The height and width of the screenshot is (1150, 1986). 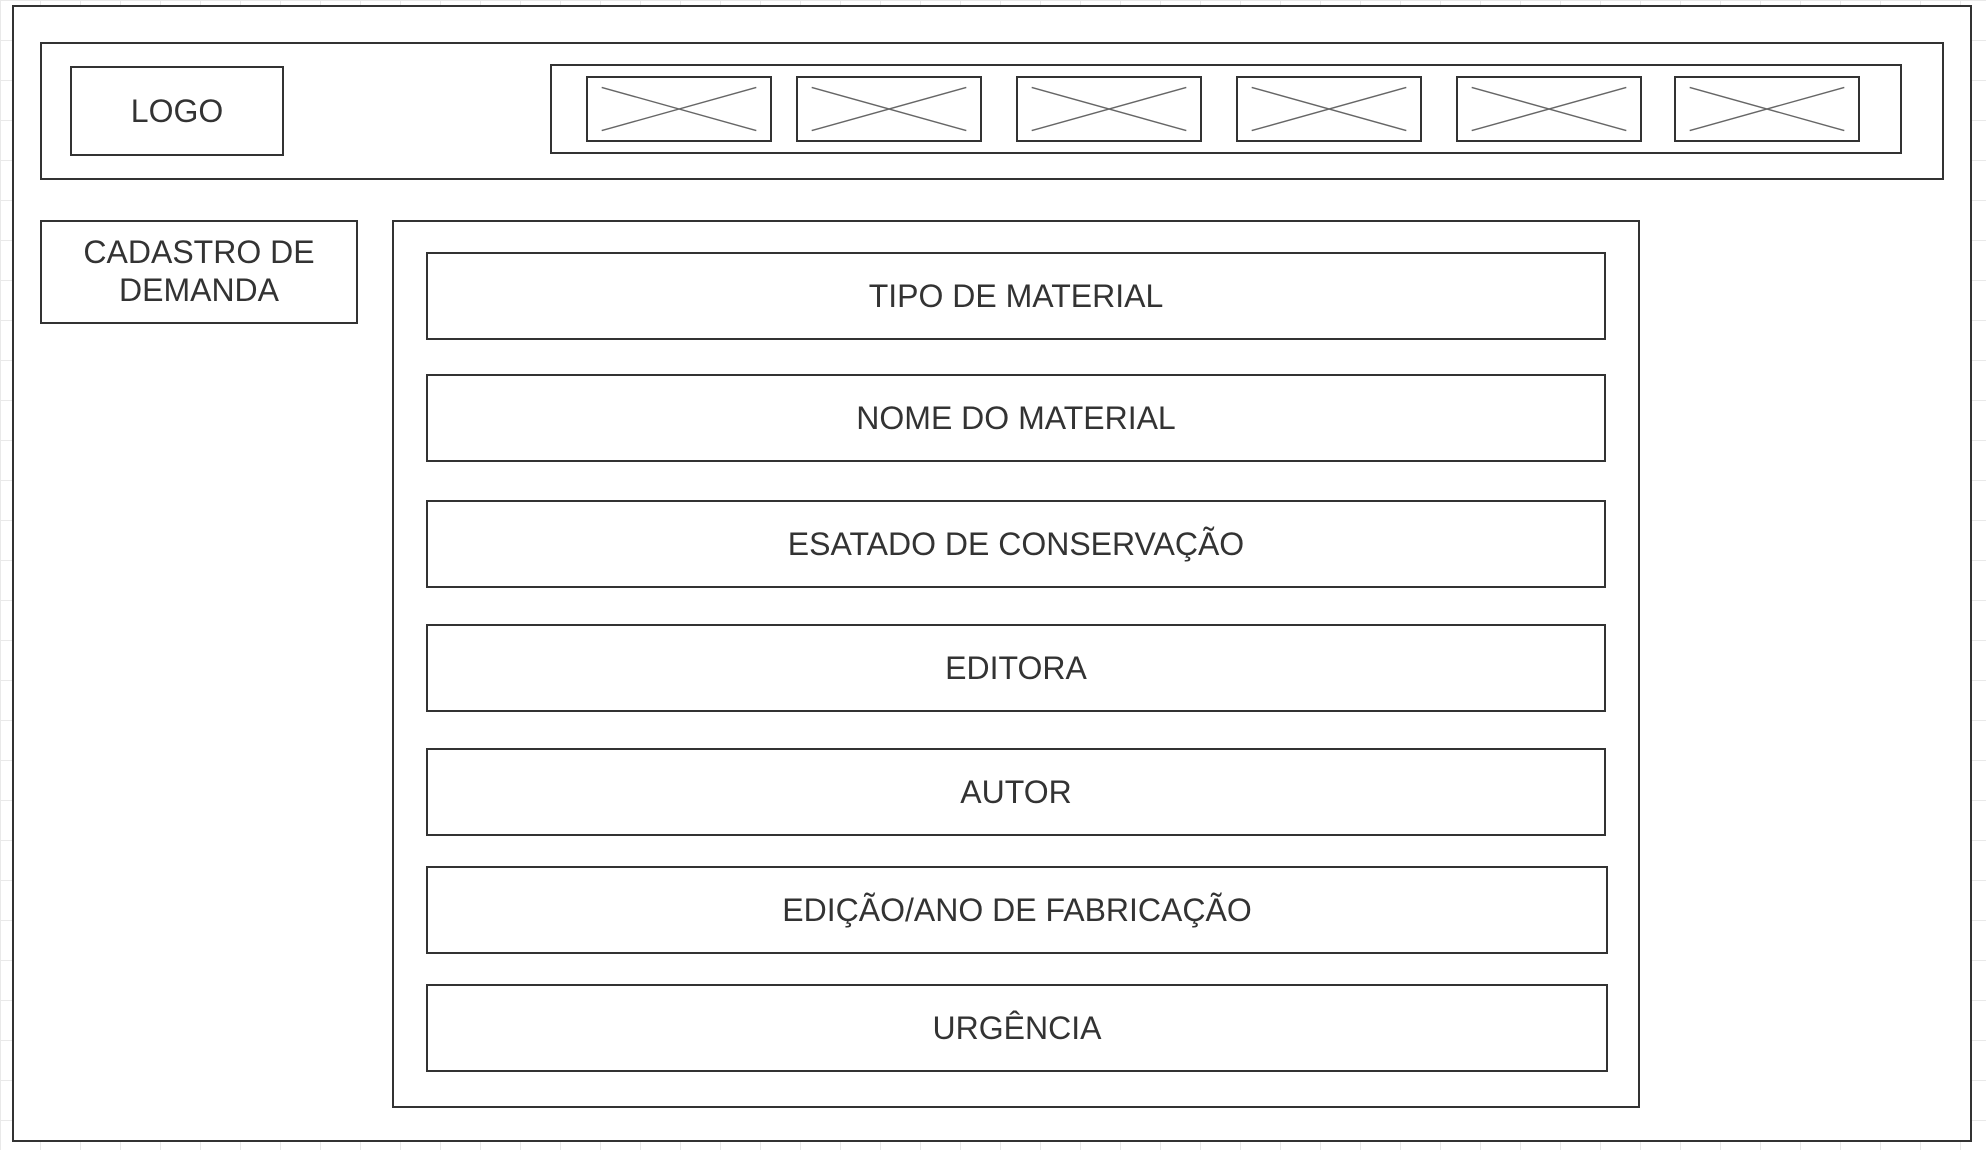 What do you see at coordinates (1016, 544) in the screenshot?
I see `field-estado-de-conservacao: ESATADO DE CONSERVAÇÃO` at bounding box center [1016, 544].